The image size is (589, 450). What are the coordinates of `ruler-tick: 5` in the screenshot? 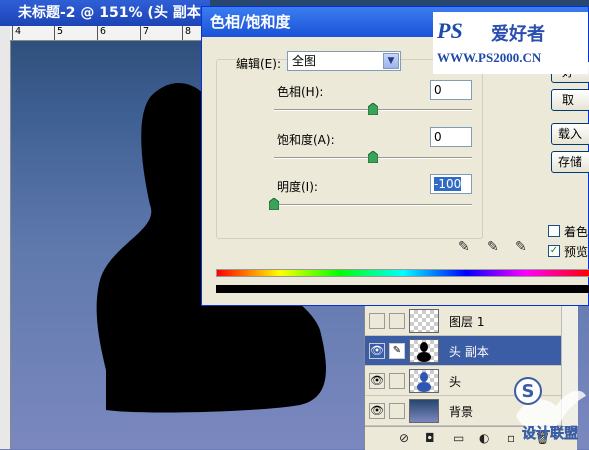 It's located at (58, 33).